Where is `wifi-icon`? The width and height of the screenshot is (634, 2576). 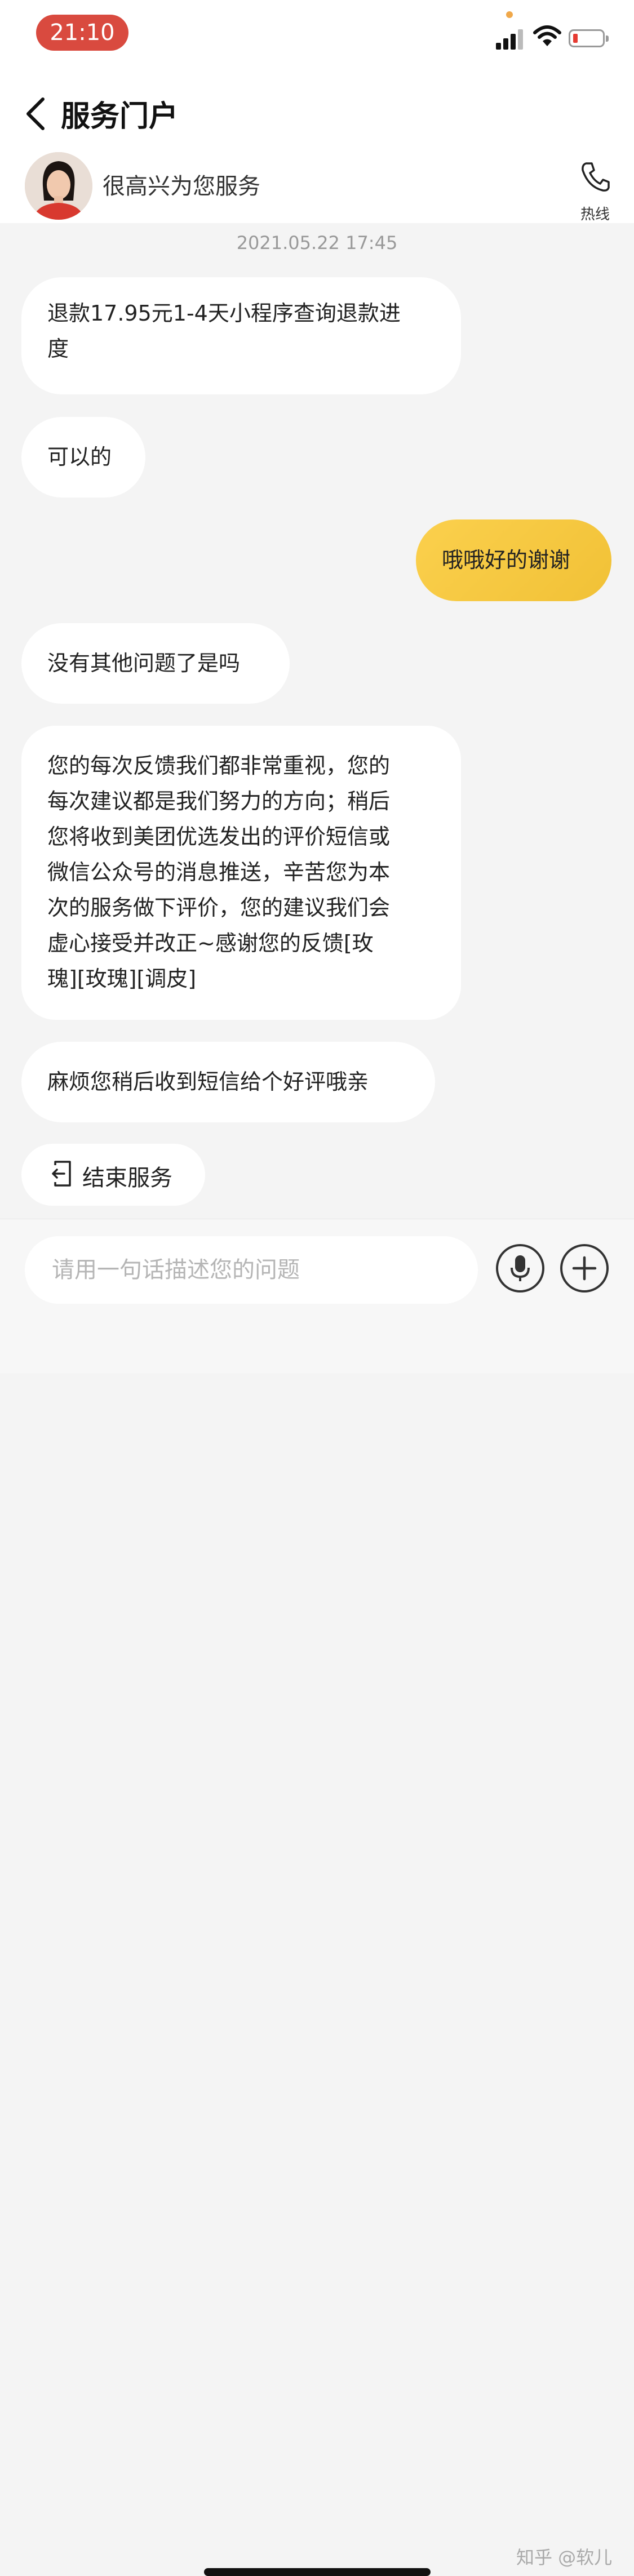 wifi-icon is located at coordinates (547, 35).